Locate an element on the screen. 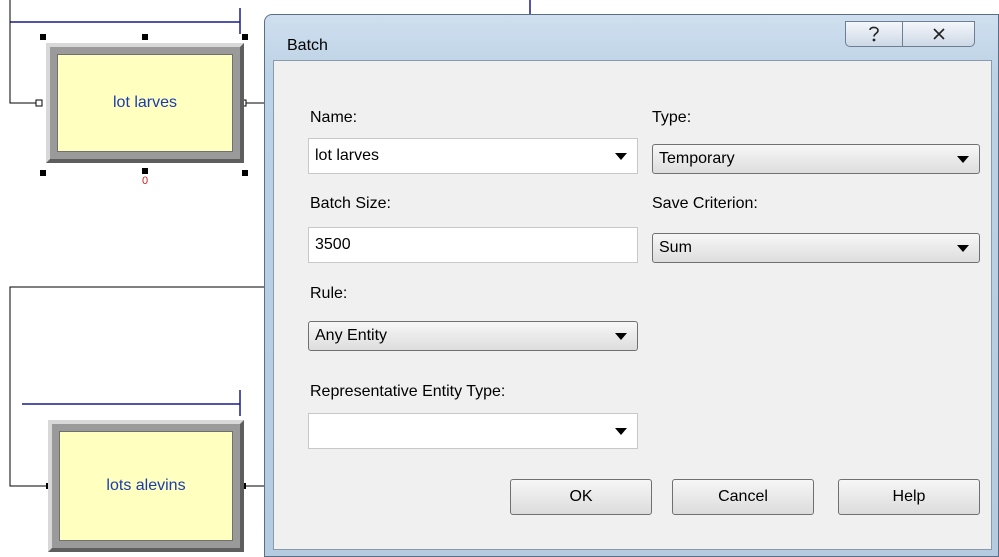 This screenshot has height=557, width=999. save-criterion-dropdown: Sum is located at coordinates (816, 248).